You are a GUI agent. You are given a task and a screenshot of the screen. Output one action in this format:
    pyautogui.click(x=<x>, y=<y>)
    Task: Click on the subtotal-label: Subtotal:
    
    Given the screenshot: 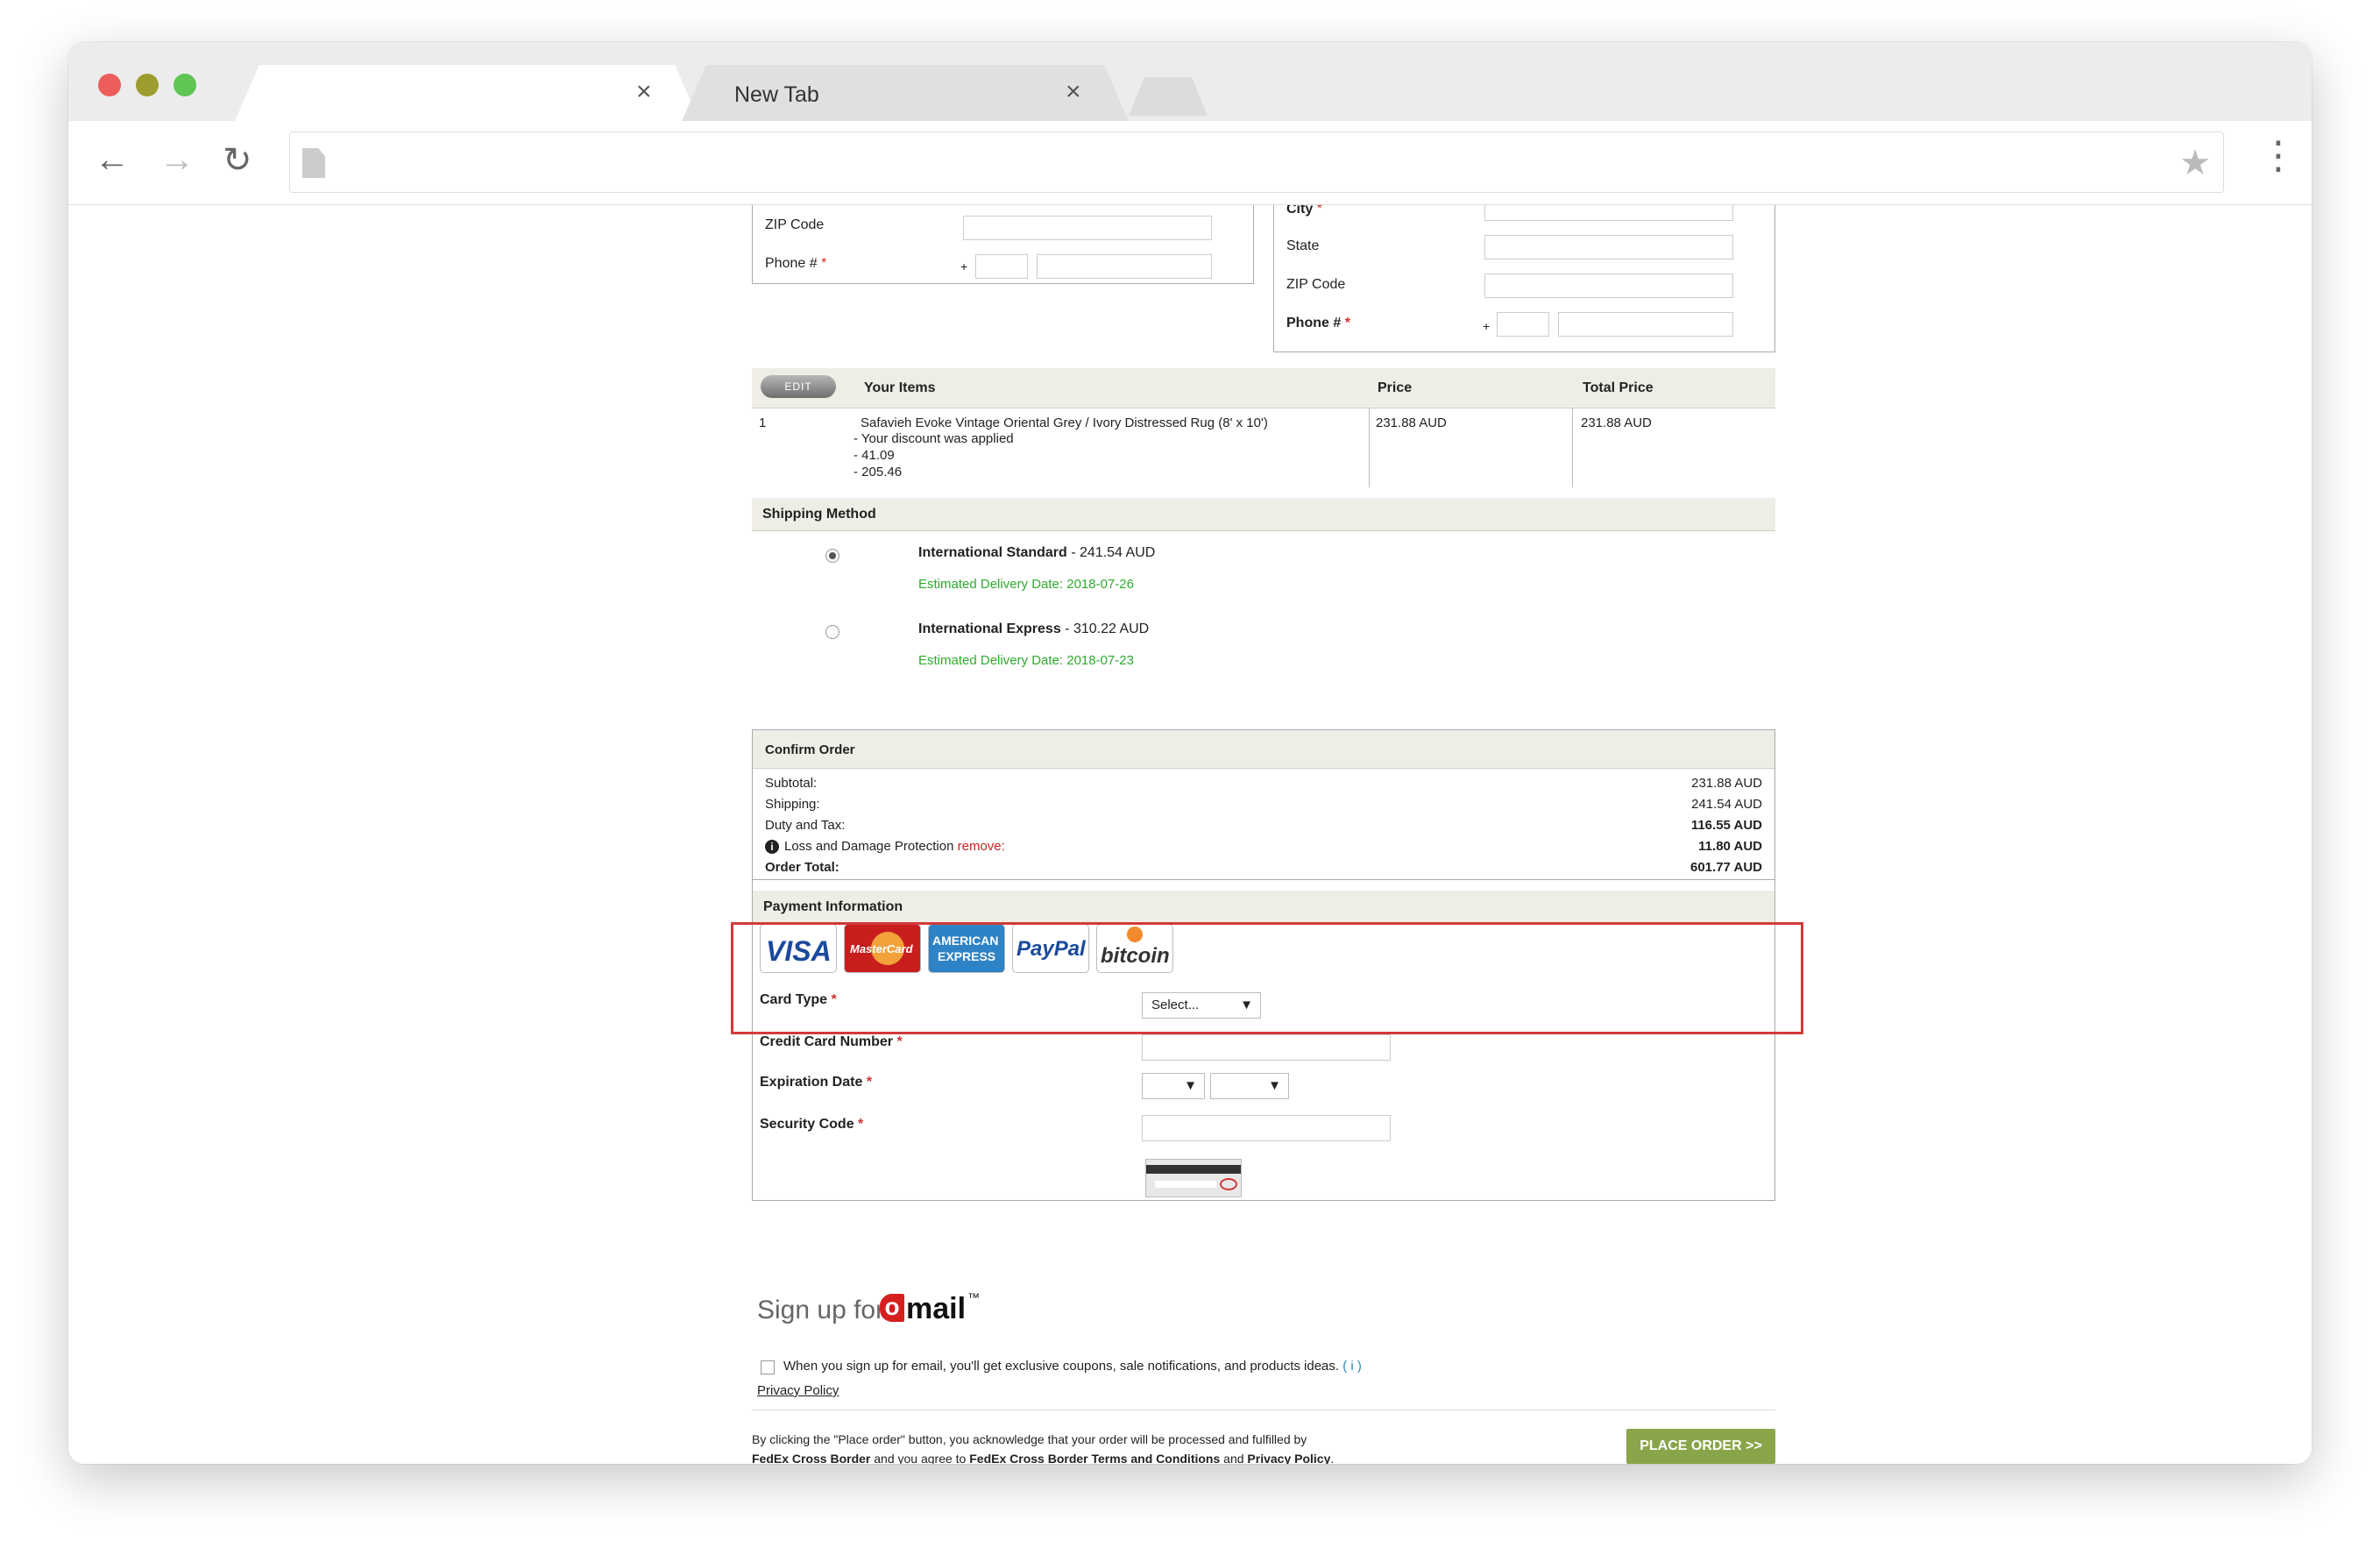 What is the action you would take?
    pyautogui.click(x=791, y=783)
    